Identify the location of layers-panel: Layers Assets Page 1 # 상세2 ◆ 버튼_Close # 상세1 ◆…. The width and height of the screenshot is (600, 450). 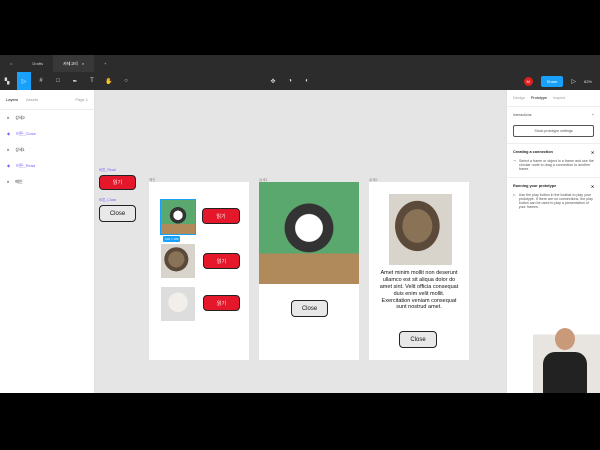
(47, 241).